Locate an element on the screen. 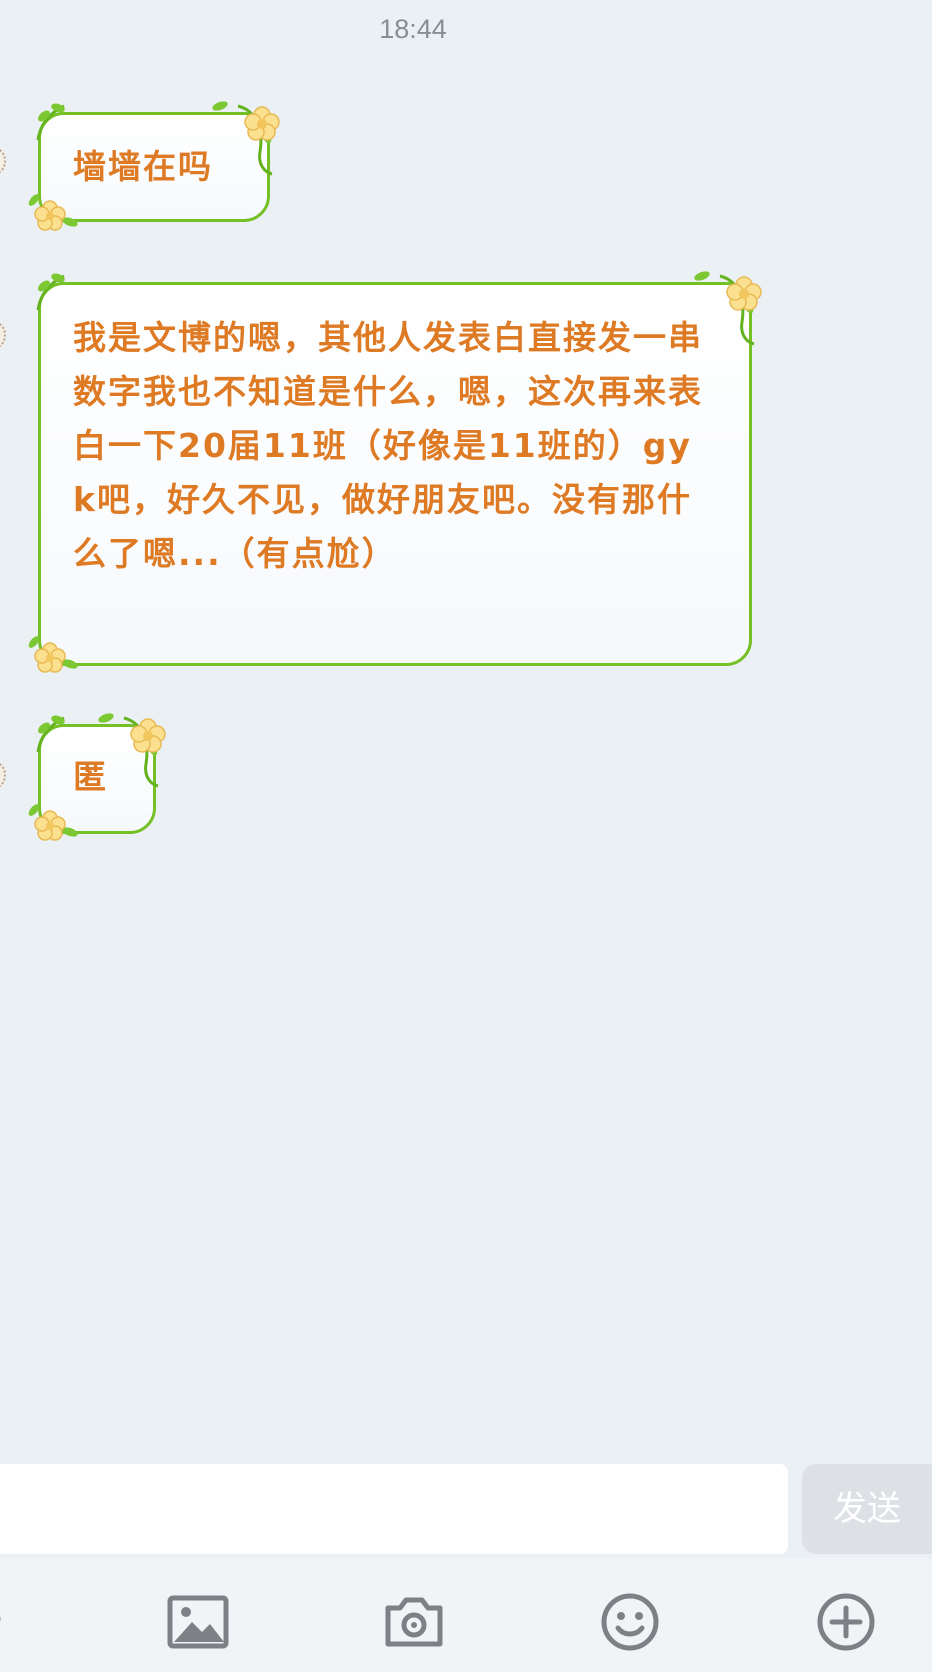 The width and height of the screenshot is (932, 1672). camera-icon is located at coordinates (414, 1622).